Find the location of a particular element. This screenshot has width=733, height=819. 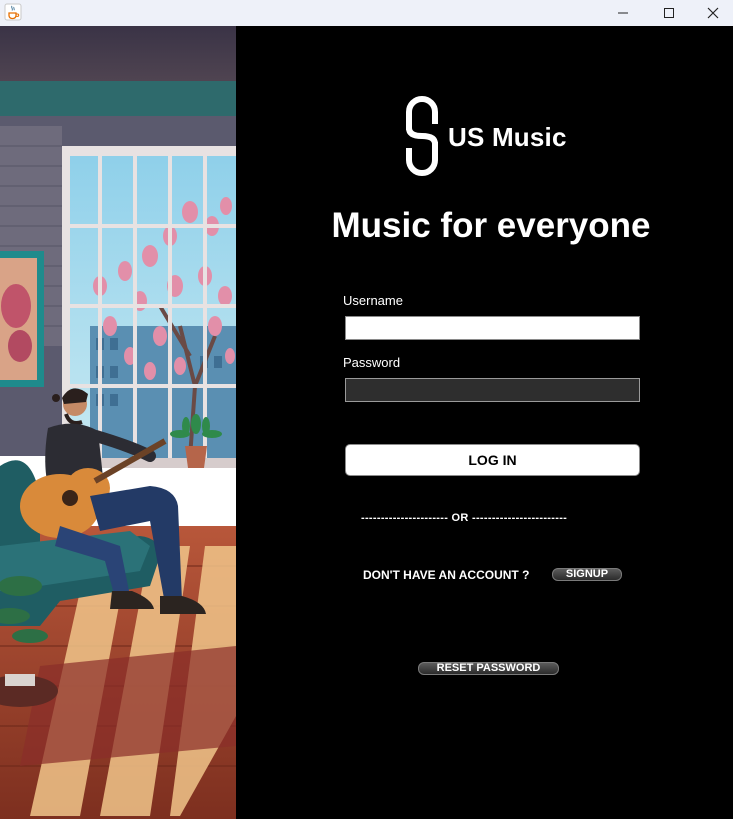

minimize-button is located at coordinates (623, 13).